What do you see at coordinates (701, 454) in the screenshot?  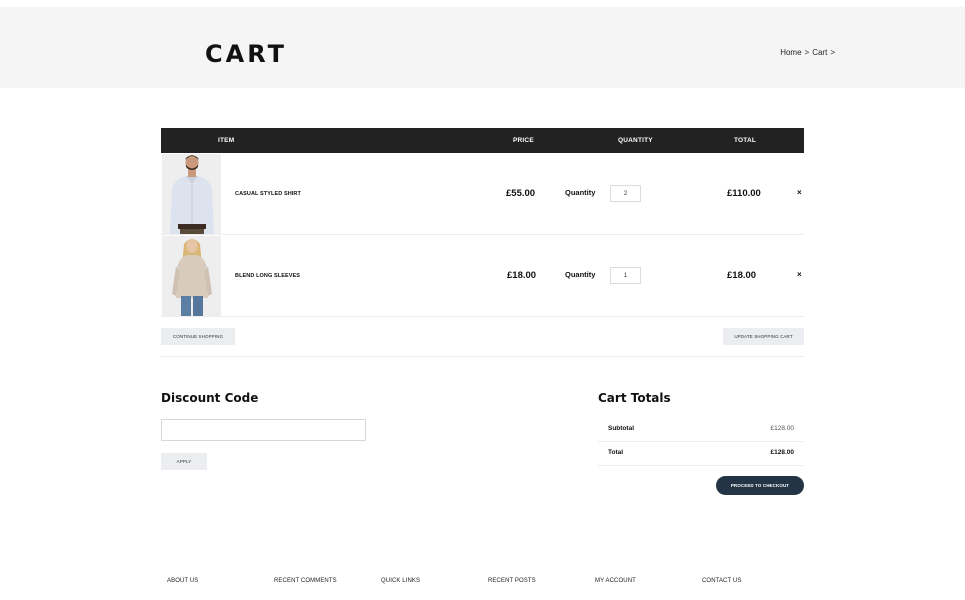 I see `total-row: Total £128.00` at bounding box center [701, 454].